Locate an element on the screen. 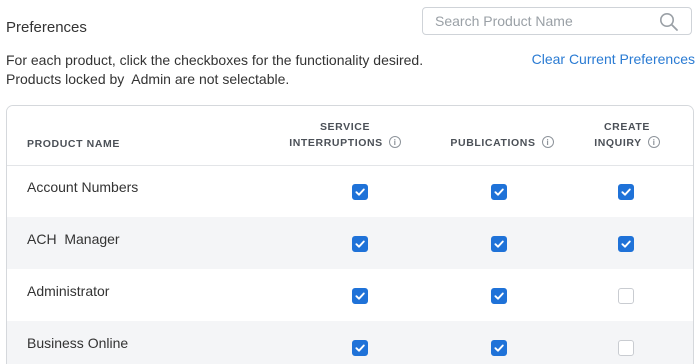  table-row: Administrator is located at coordinates (350, 295).